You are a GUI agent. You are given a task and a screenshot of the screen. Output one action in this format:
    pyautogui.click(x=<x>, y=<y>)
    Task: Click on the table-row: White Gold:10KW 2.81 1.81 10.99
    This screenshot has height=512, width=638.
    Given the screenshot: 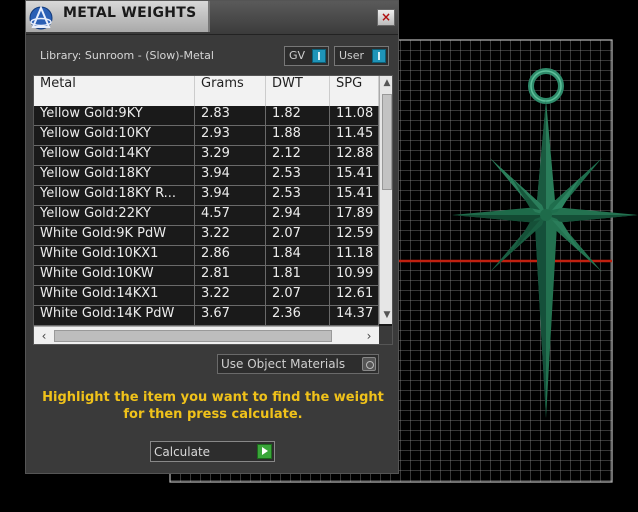 What is the action you would take?
    pyautogui.click(x=206, y=276)
    